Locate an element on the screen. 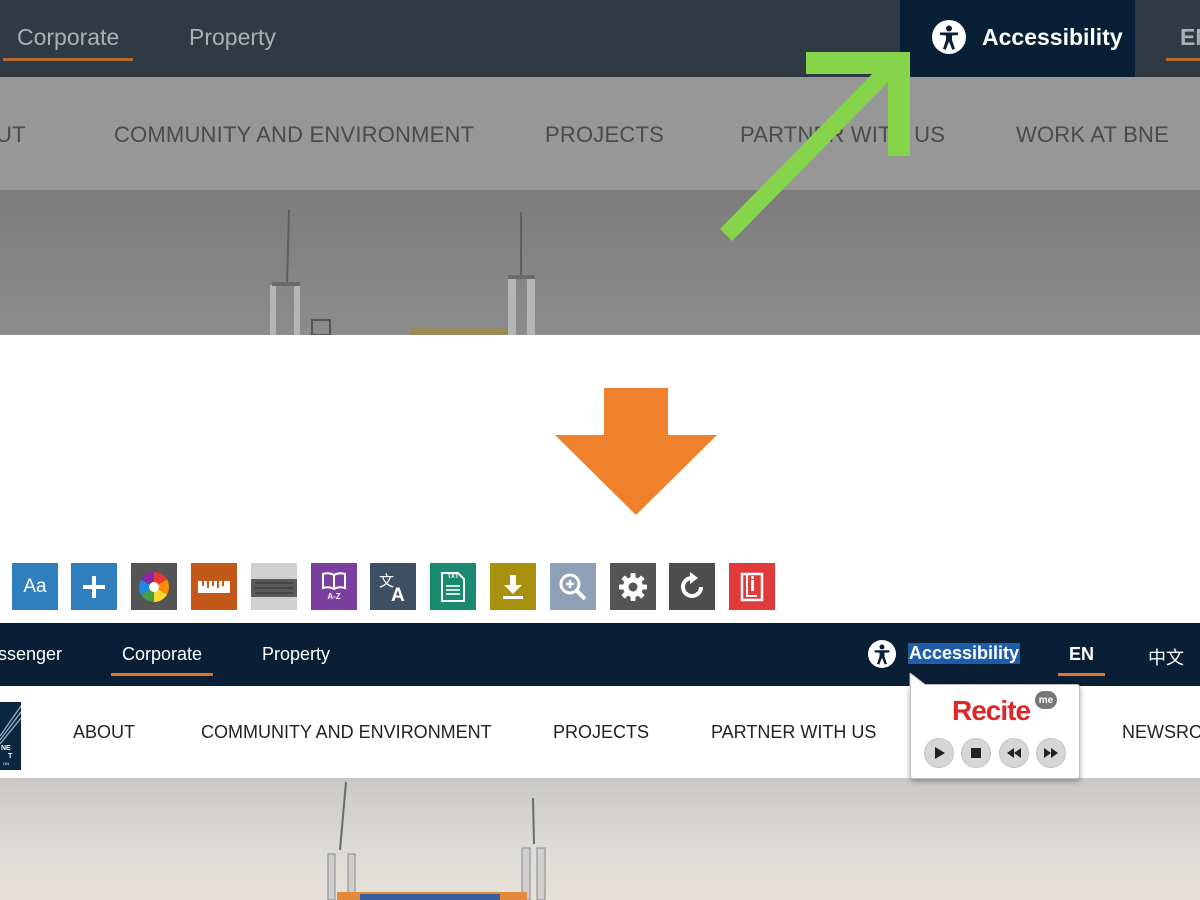 The image size is (1200, 900). color-wheel-icon is located at coordinates (154, 586).